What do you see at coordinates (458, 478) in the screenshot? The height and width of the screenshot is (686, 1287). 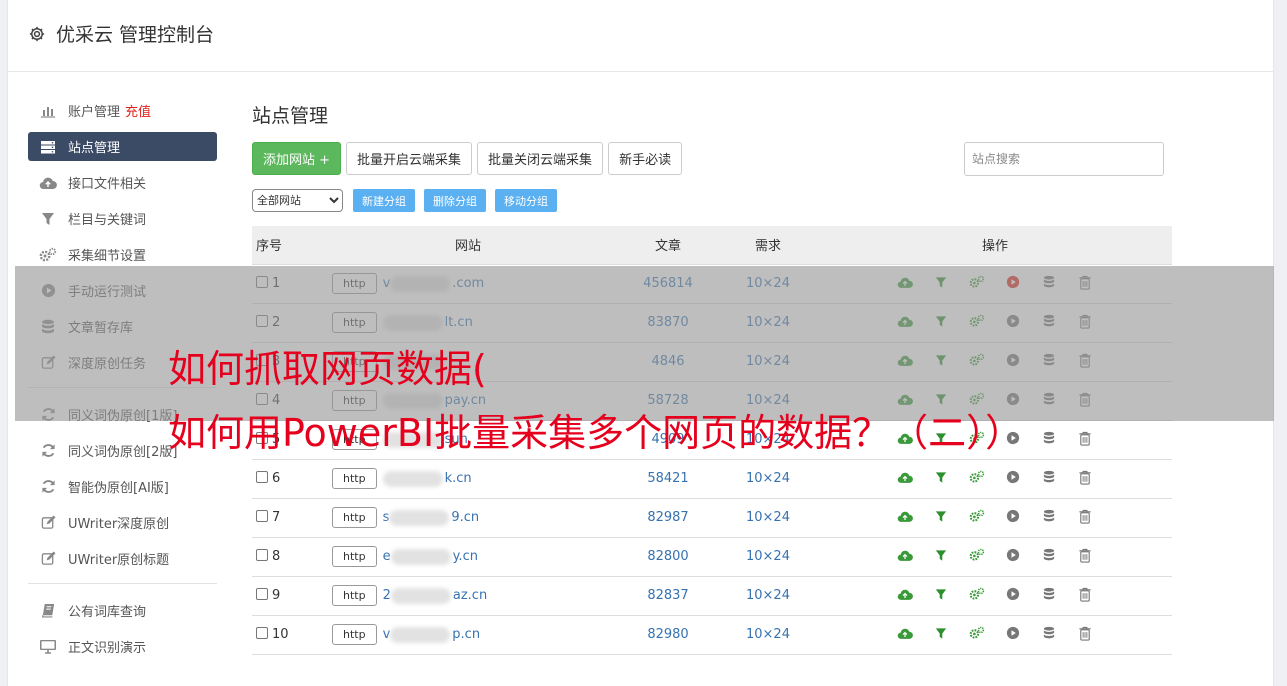 I see `domain-suffix: k.cn` at bounding box center [458, 478].